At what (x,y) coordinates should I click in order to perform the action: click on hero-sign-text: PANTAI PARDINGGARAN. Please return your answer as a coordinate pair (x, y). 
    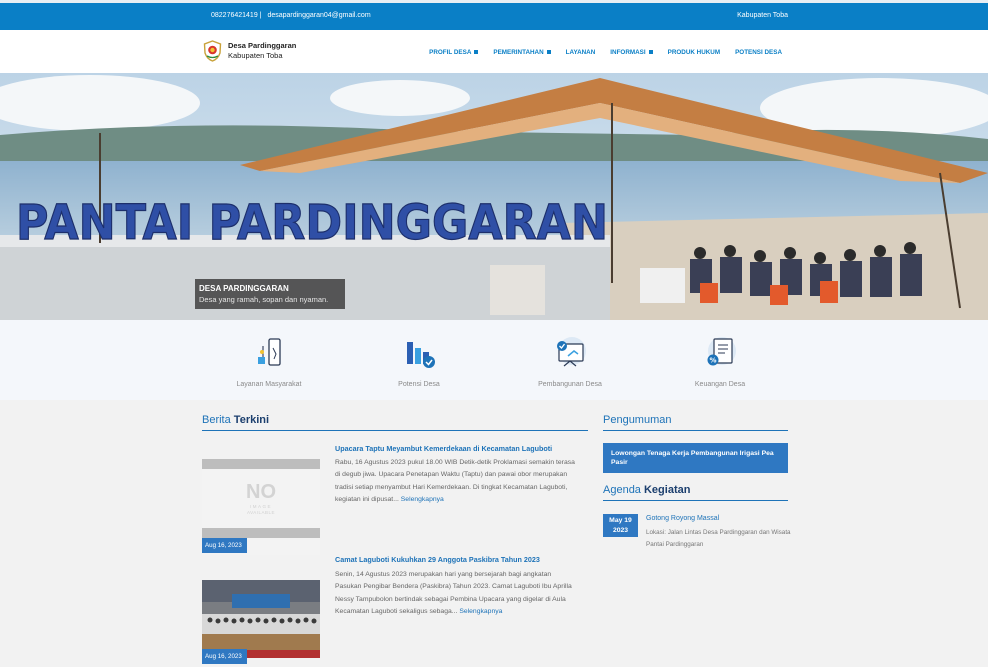
    Looking at the image, I should click on (312, 223).